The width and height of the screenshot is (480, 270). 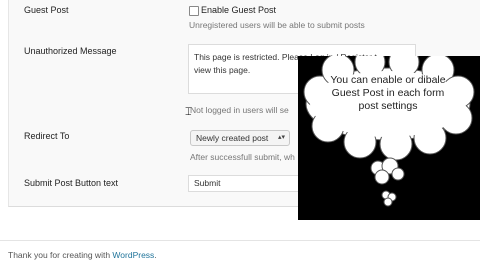 What do you see at coordinates (238, 10) in the screenshot?
I see `guest-post-checkbox-label: Enable Guest Post` at bounding box center [238, 10].